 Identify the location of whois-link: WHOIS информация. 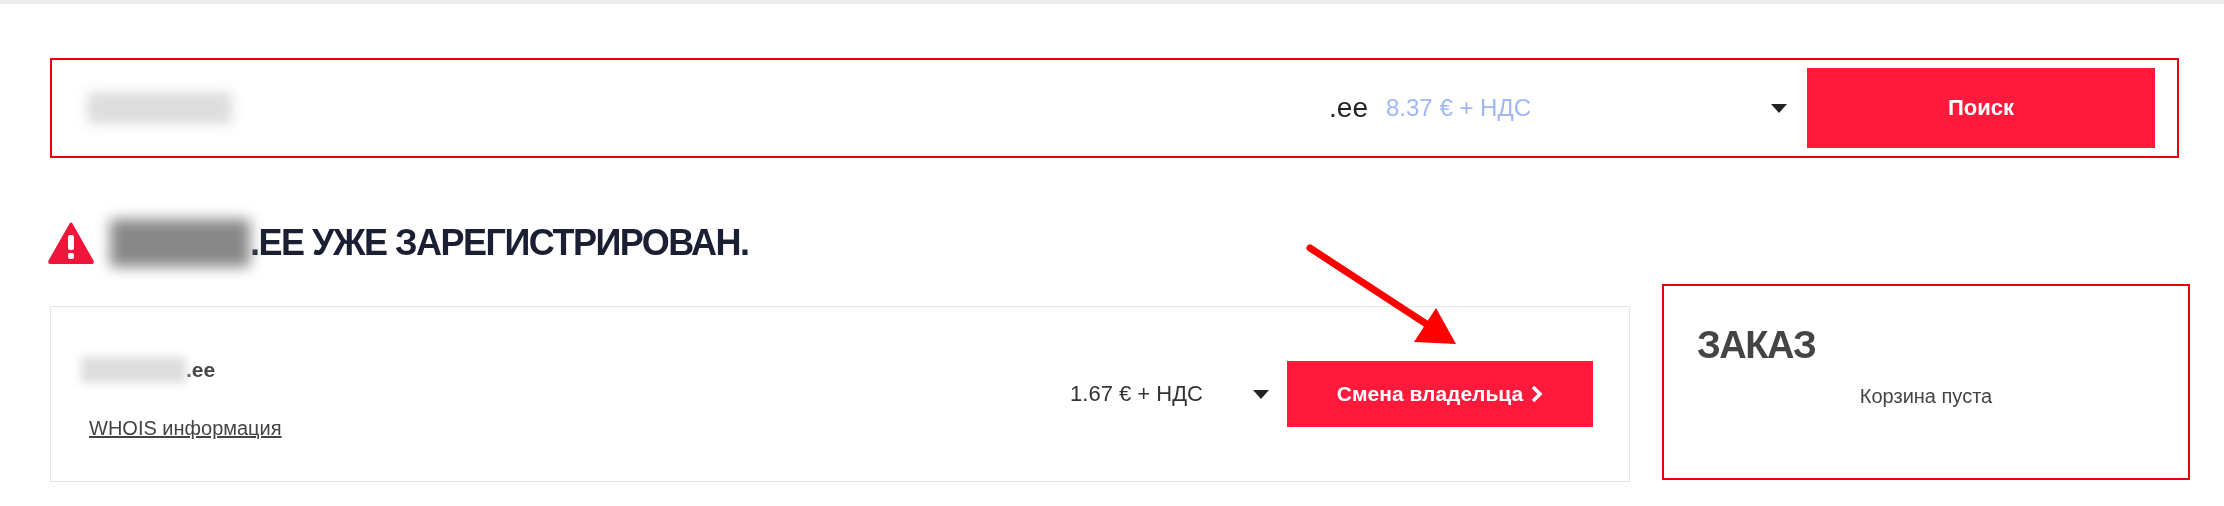
(580, 428).